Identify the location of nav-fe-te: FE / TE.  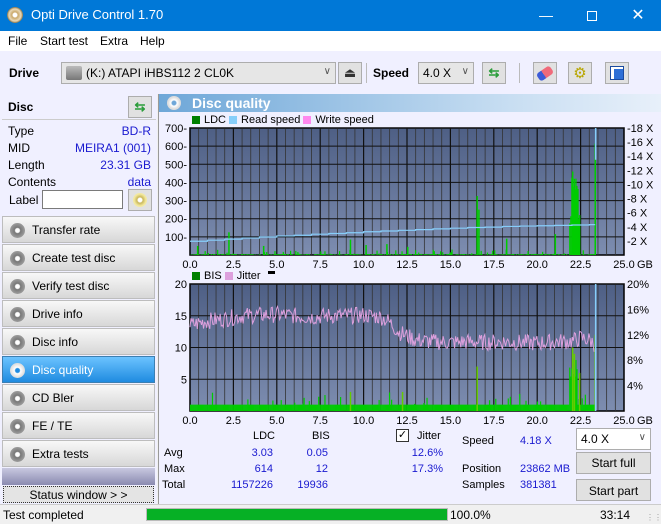
(78, 425).